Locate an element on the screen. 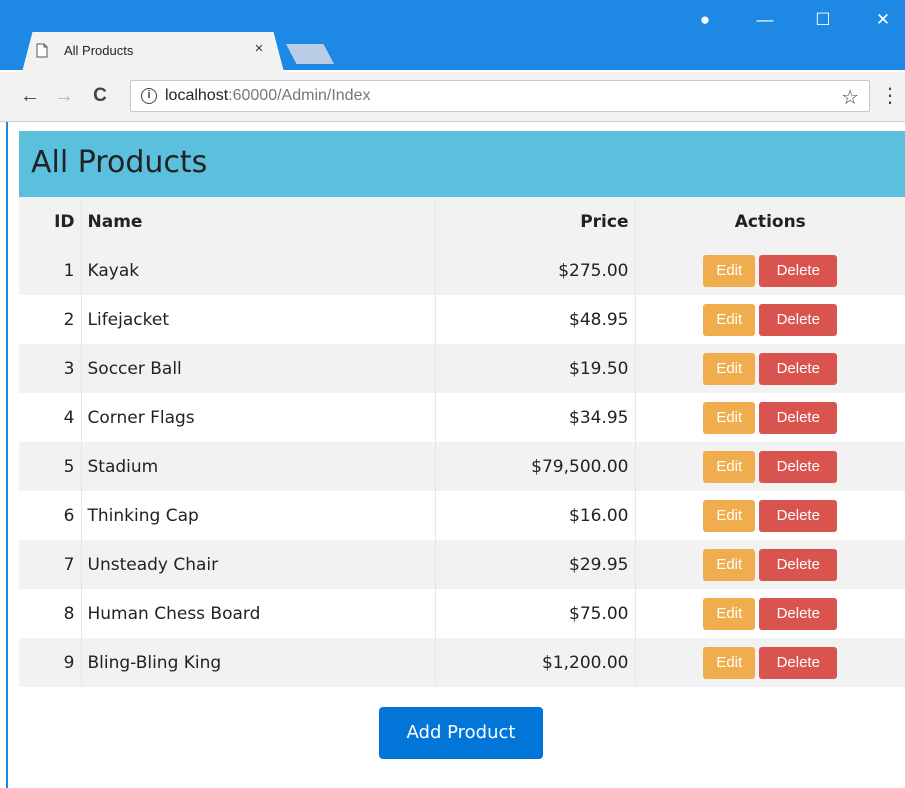 The height and width of the screenshot is (788, 905). browser-toolbar: ← → C i localhost:60000/Admin/Index ☆ ⋮ is located at coordinates (452, 97).